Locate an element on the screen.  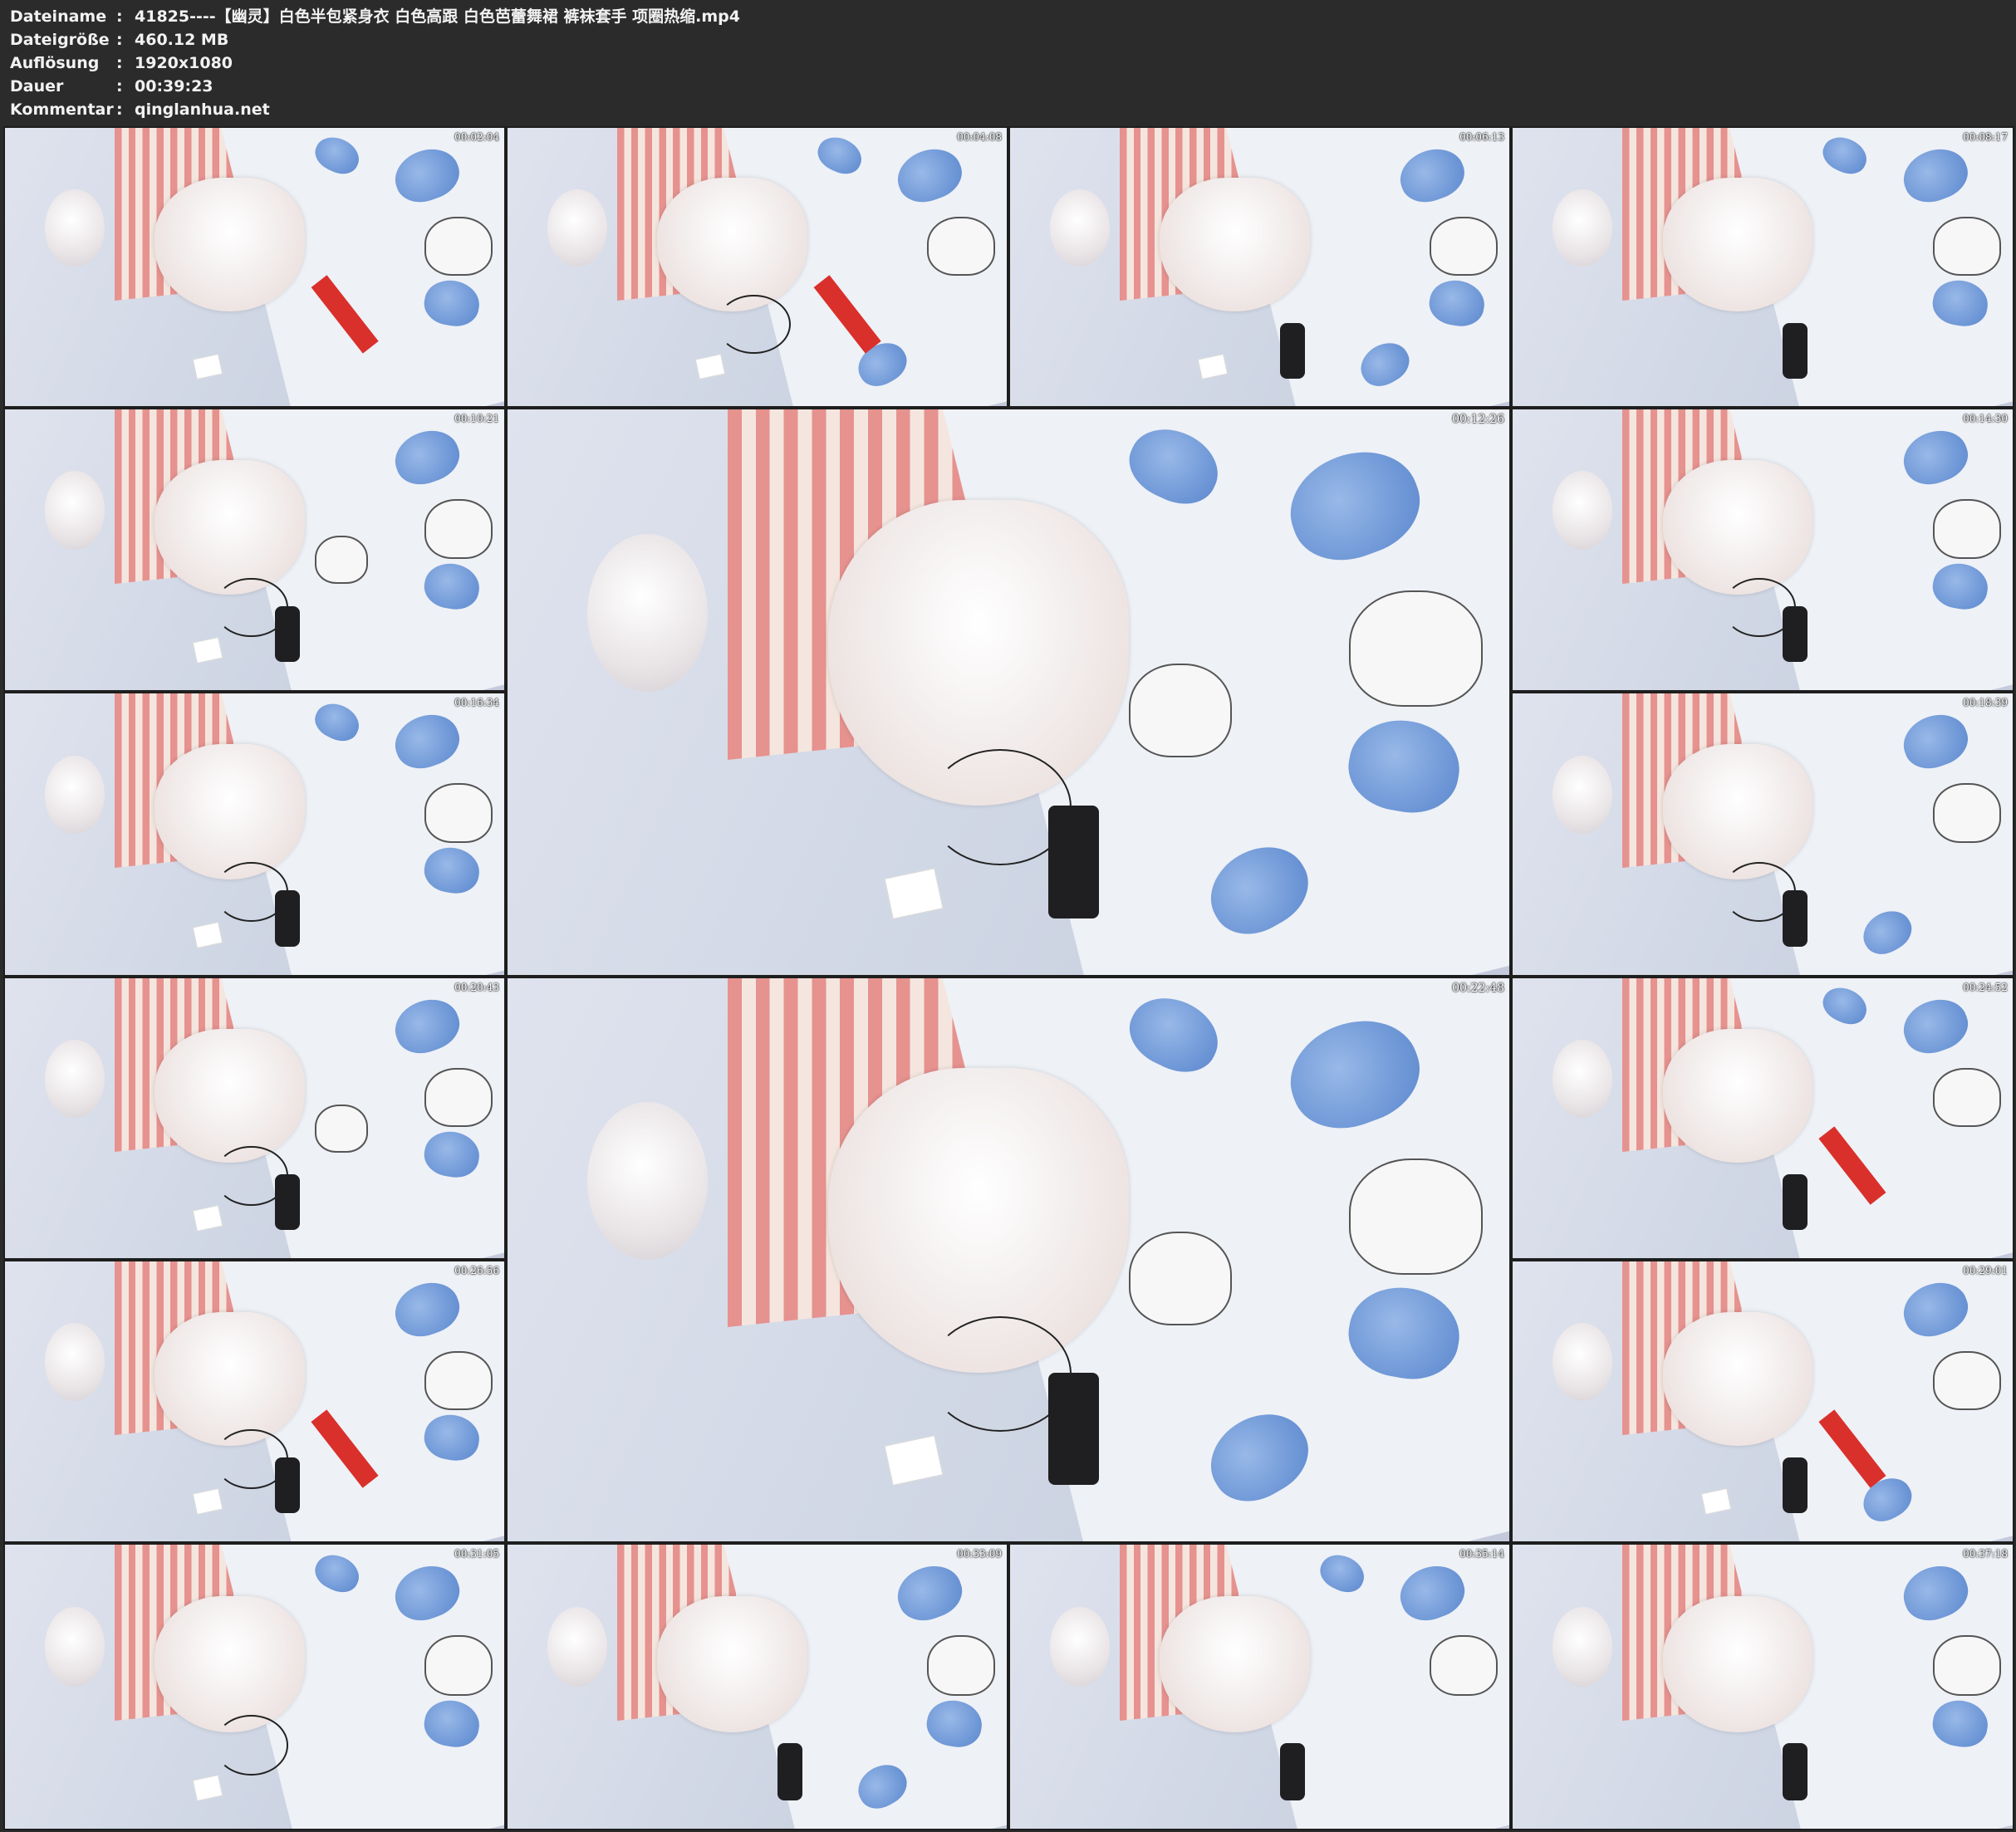
video-thumbnail: 00:04:08 is located at coordinates (757, 267).